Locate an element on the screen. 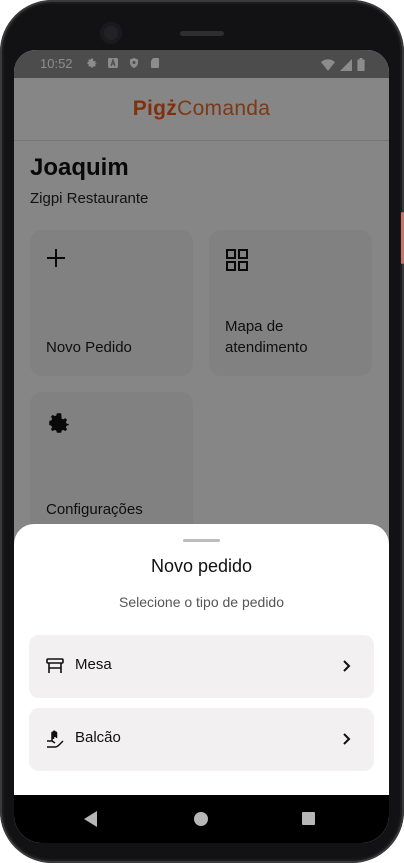  counter-hand-icon is located at coordinates (55, 739).